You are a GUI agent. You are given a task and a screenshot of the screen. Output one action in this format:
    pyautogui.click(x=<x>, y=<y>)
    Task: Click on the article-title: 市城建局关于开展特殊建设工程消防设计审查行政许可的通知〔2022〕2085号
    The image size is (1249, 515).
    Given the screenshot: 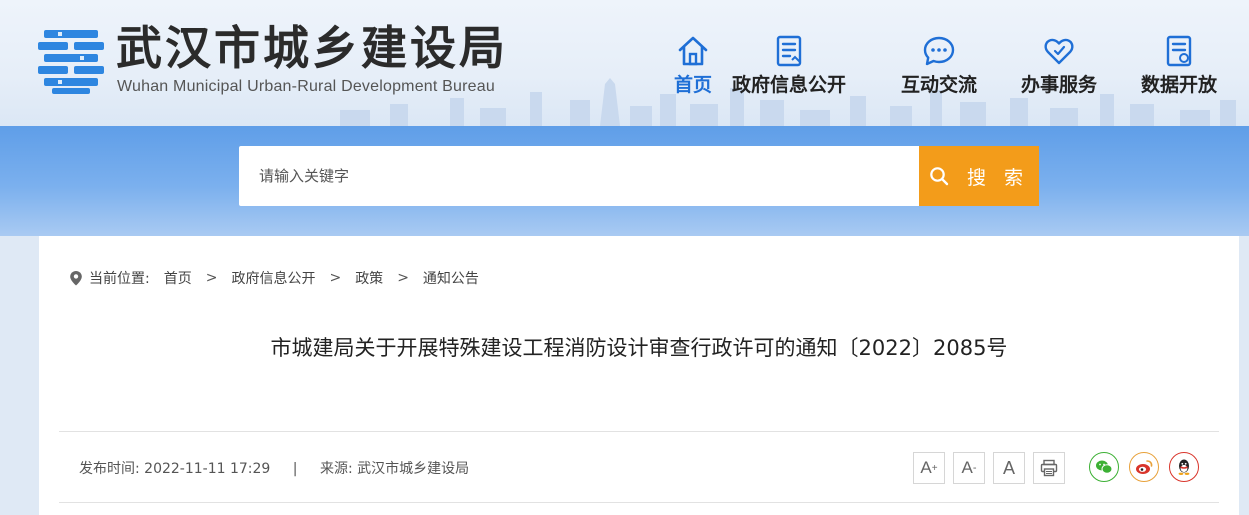 What is the action you would take?
    pyautogui.click(x=639, y=348)
    